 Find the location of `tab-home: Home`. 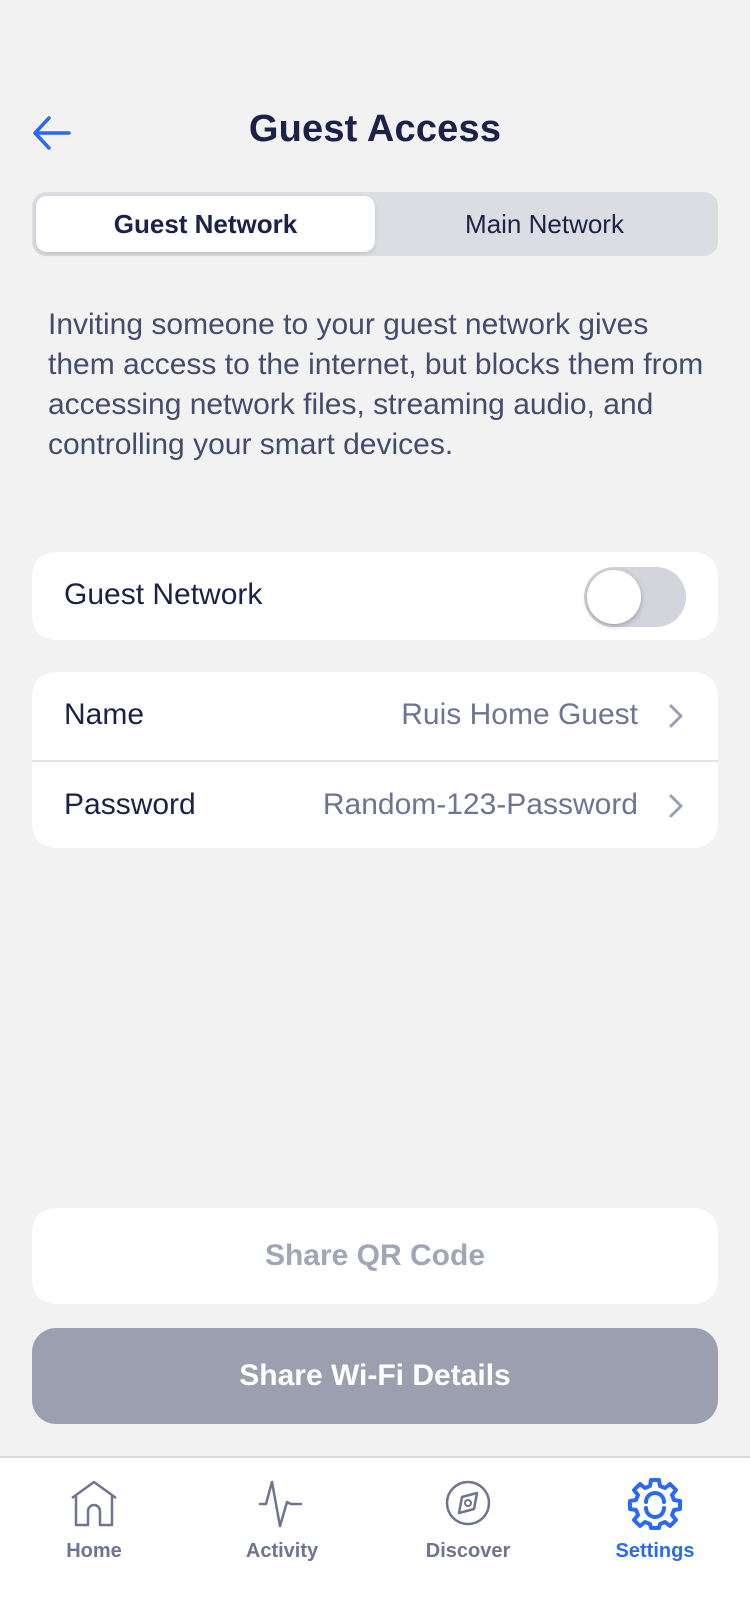

tab-home: Home is located at coordinates (94, 1526).